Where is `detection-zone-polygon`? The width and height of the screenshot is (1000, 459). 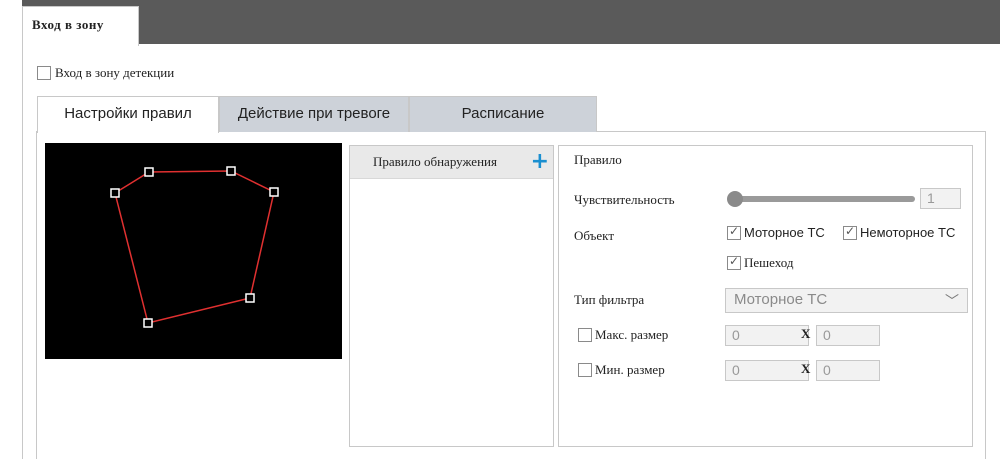
detection-zone-polygon is located at coordinates (193, 251).